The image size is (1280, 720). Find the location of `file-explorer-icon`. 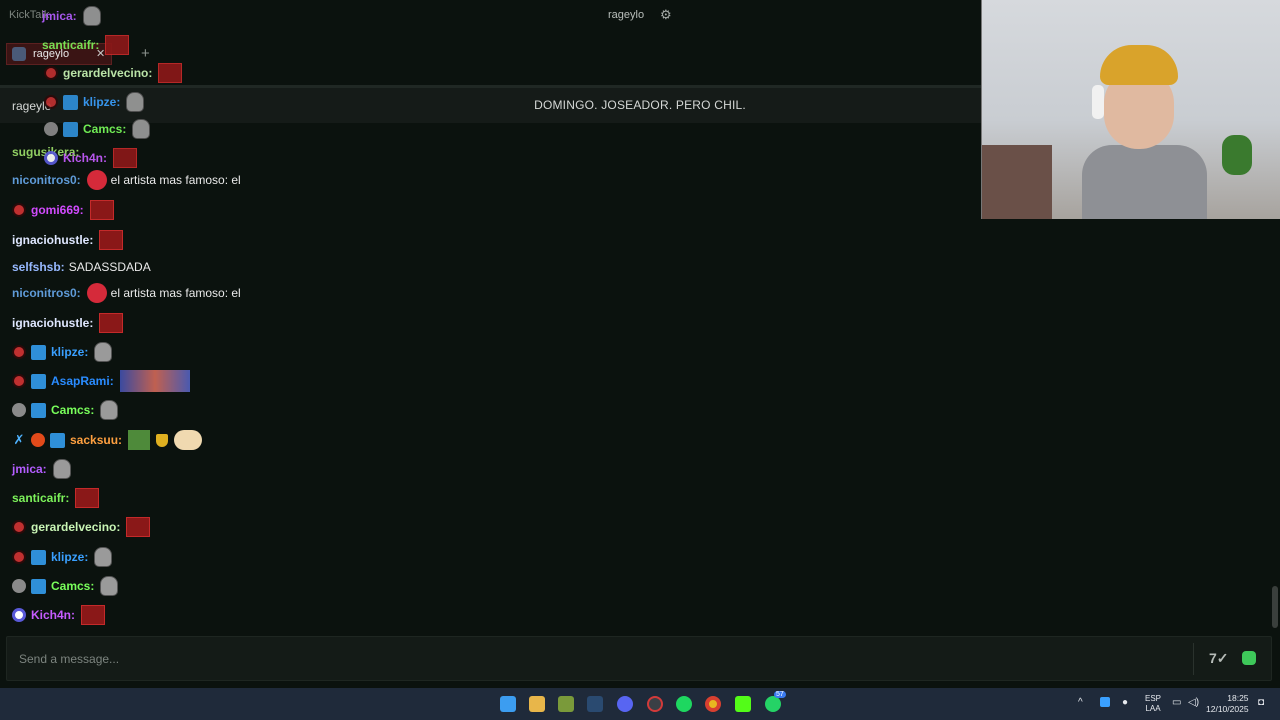

file-explorer-icon is located at coordinates (537, 704).